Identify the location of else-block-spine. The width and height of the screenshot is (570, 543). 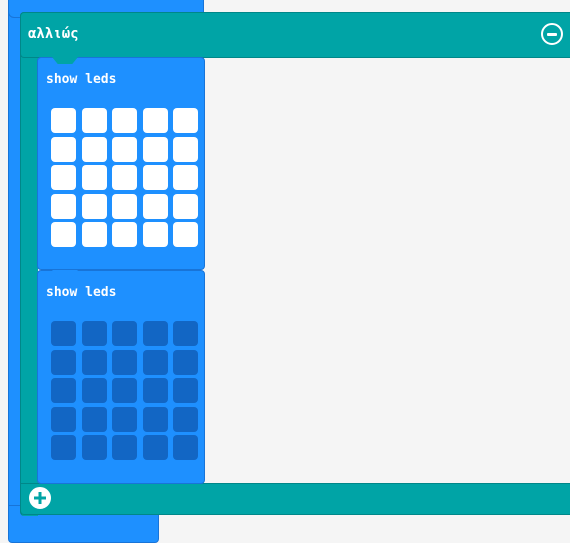
(29, 264).